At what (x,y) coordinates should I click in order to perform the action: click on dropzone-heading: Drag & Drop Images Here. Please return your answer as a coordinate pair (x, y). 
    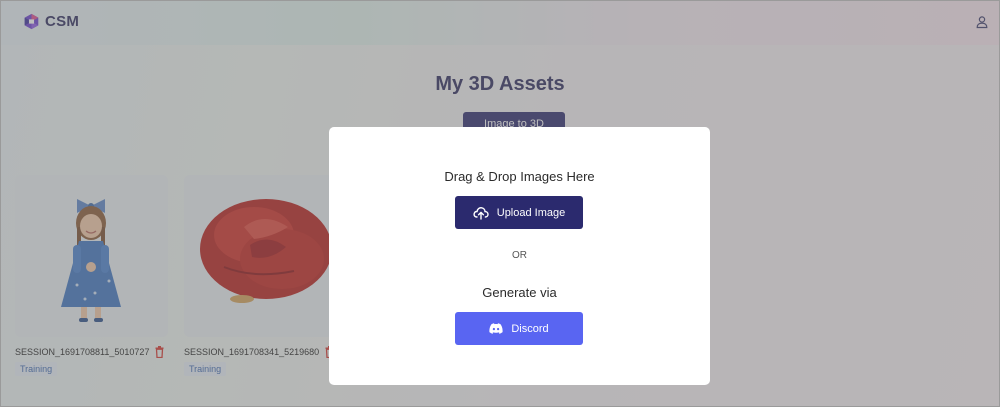
    Looking at the image, I should click on (519, 176).